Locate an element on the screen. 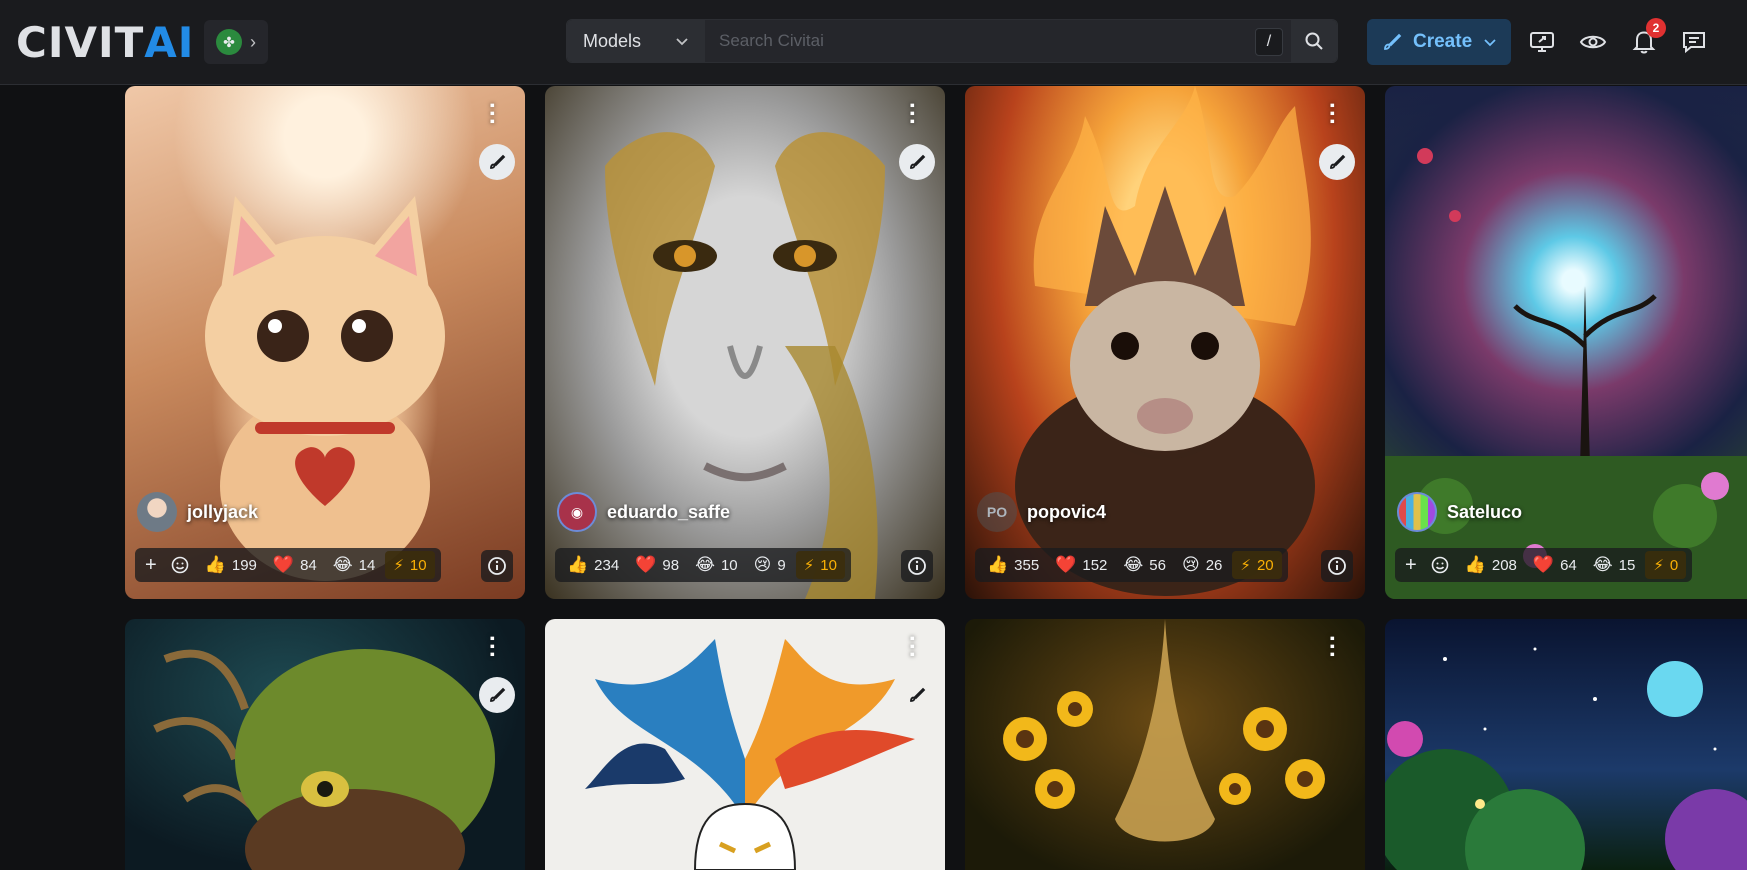  sunflowers-illustration is located at coordinates (1164, 730).